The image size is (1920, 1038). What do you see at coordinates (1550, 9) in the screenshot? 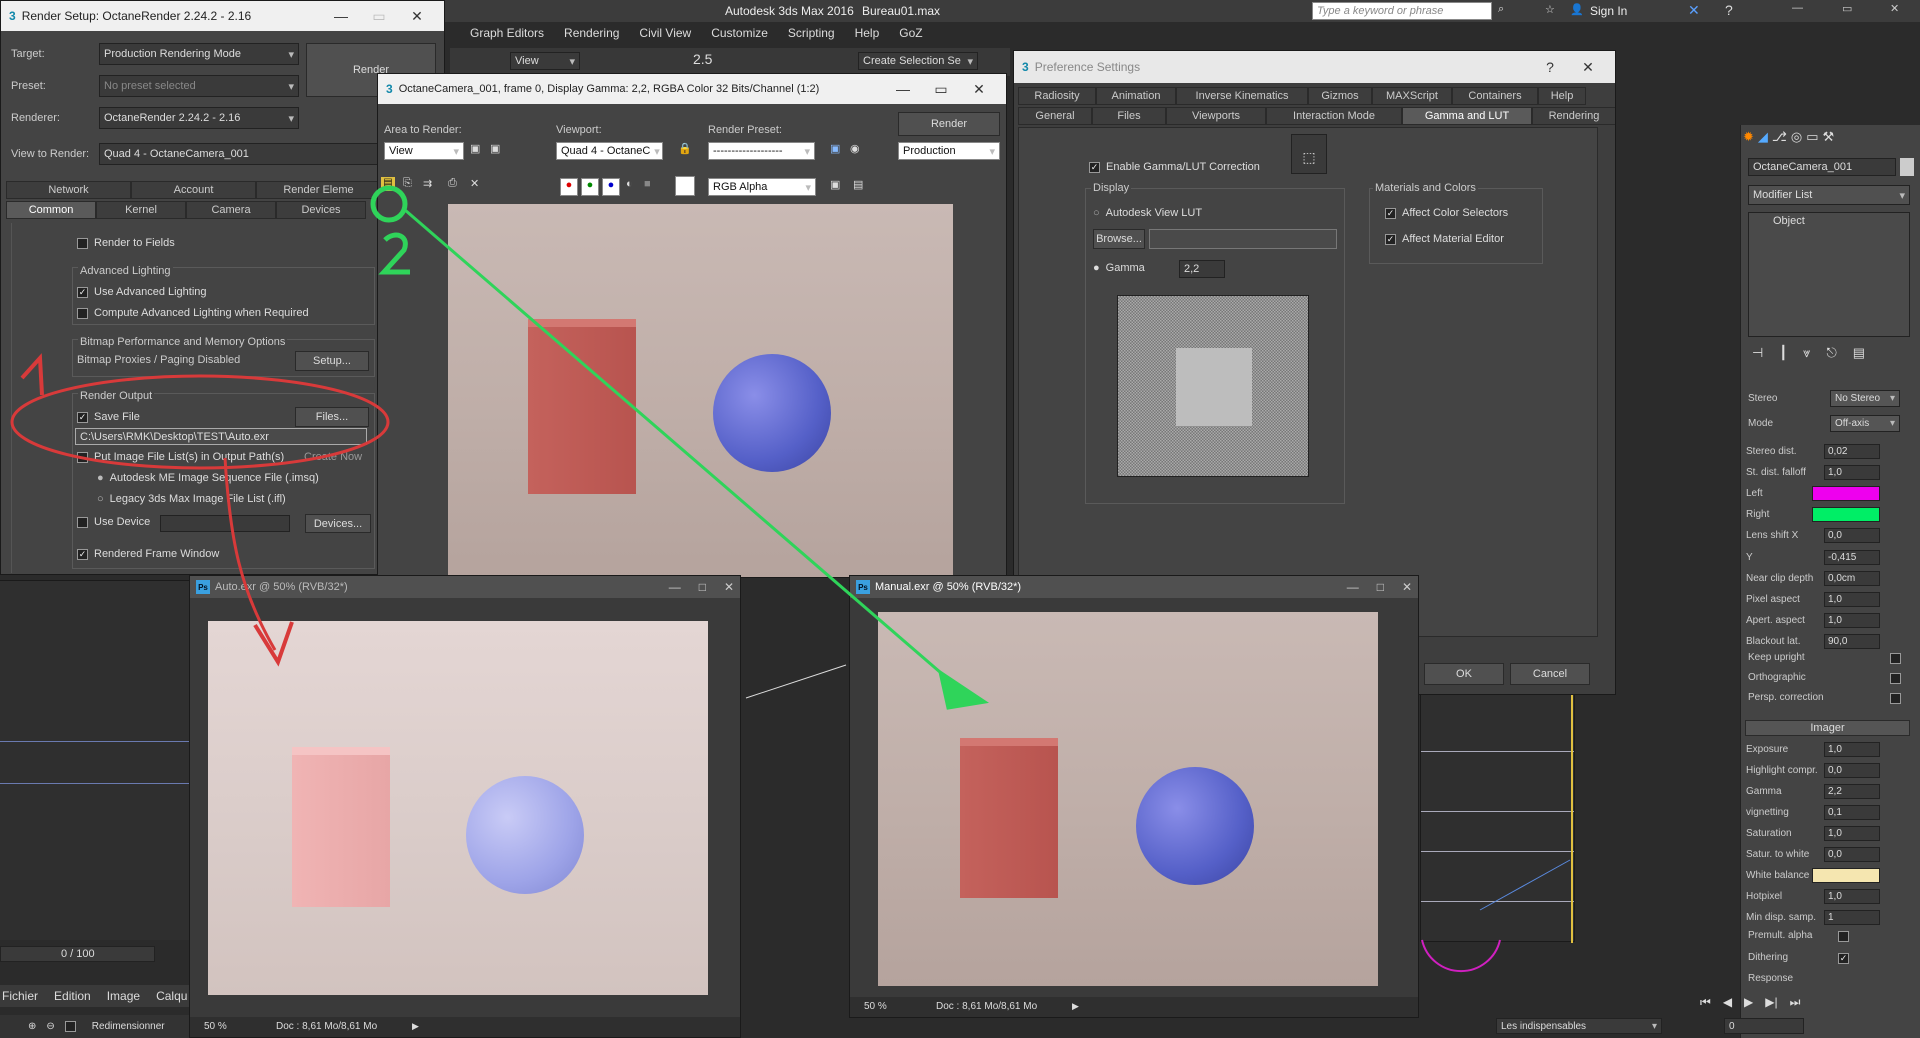
I see `star-icon: ☆` at bounding box center [1550, 9].